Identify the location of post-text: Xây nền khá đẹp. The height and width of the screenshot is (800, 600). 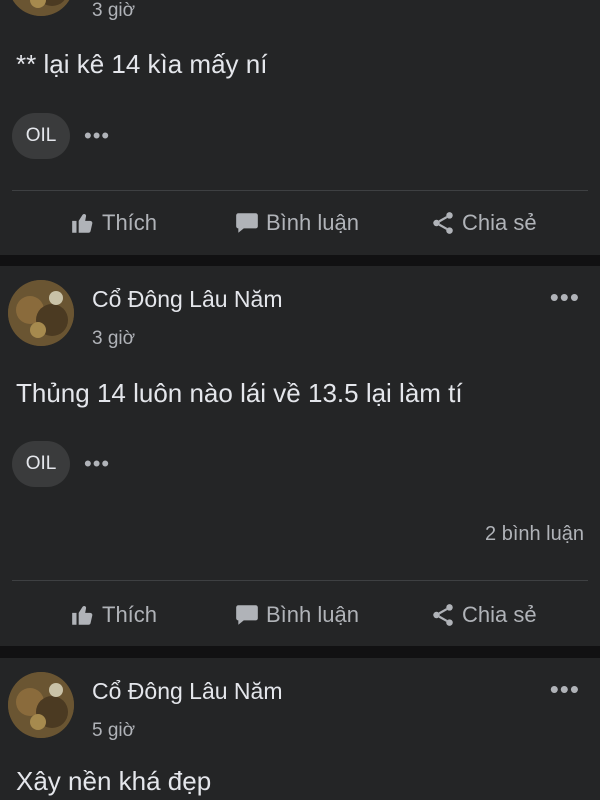
(114, 781).